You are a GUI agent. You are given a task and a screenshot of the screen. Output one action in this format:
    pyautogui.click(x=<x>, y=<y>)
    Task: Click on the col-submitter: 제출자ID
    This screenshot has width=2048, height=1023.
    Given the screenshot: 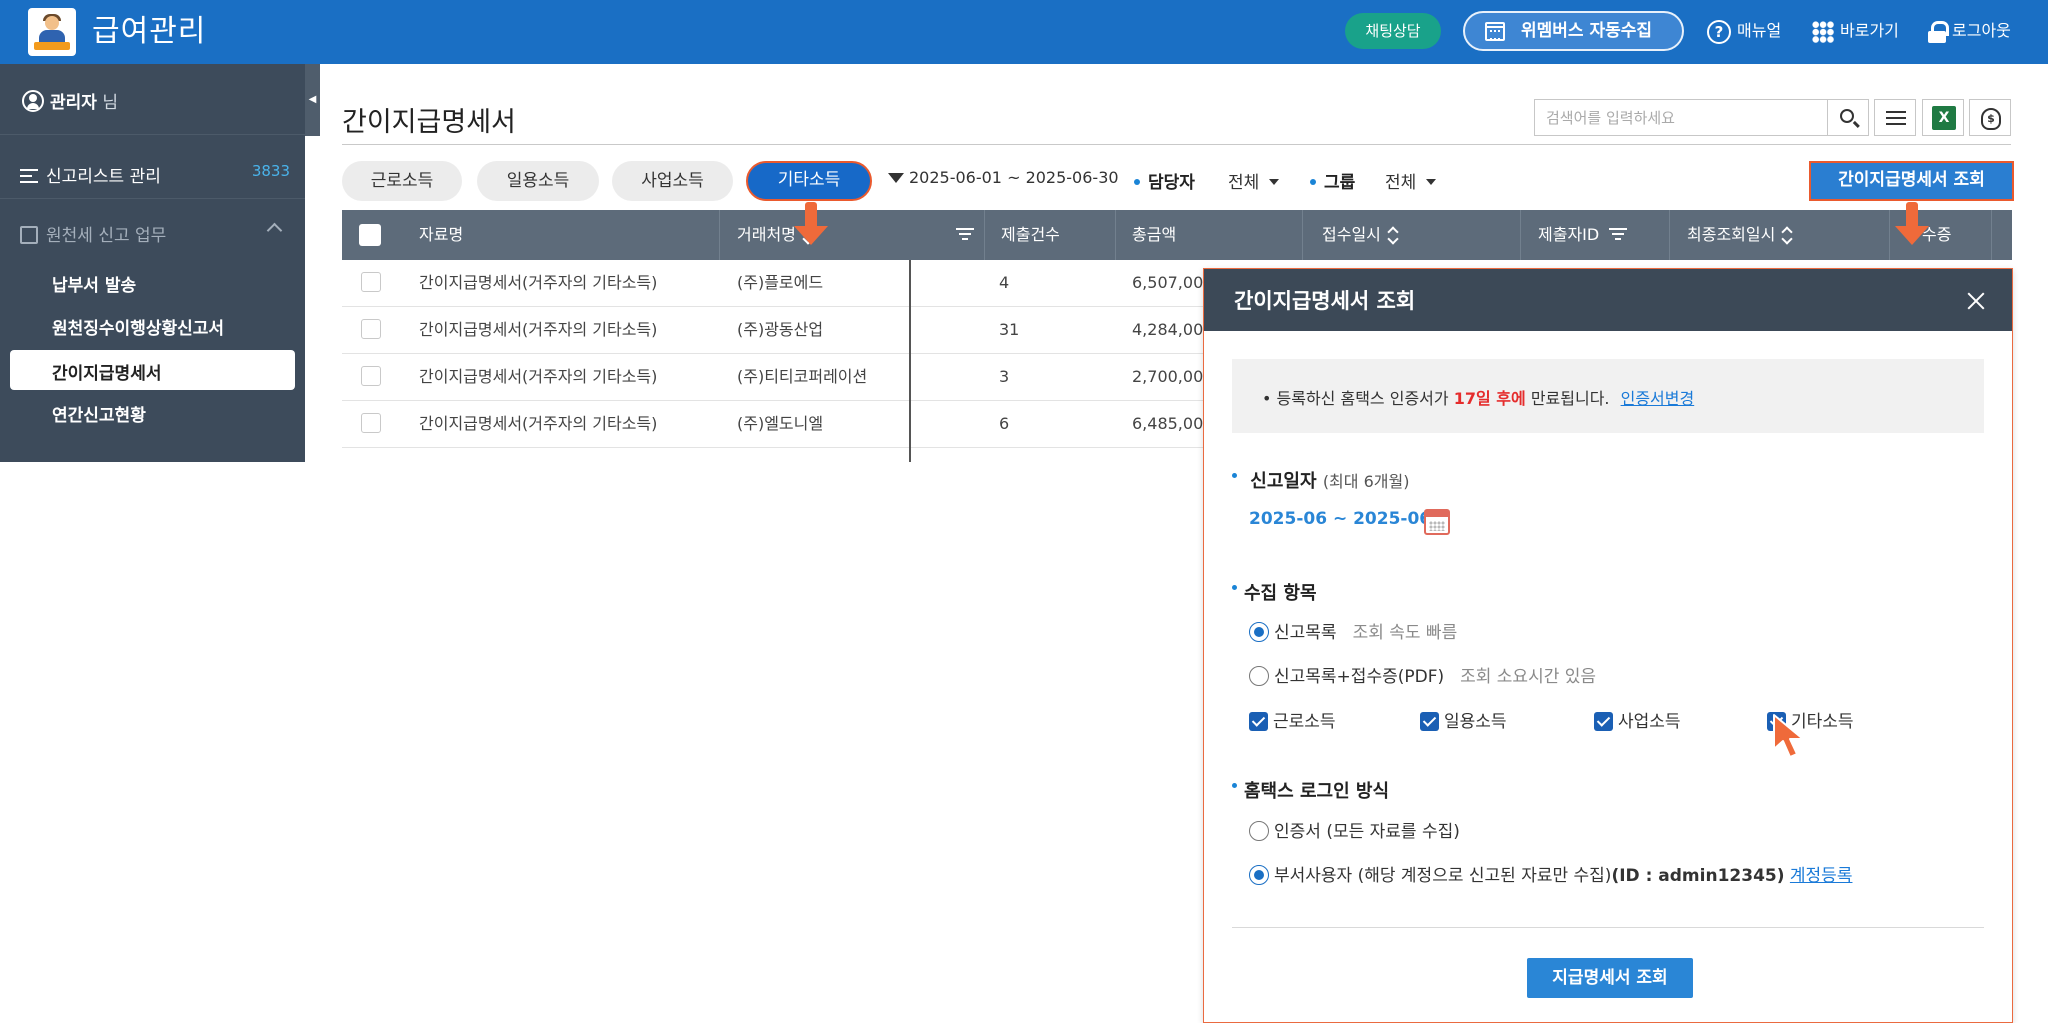 What is the action you would take?
    pyautogui.click(x=1583, y=235)
    